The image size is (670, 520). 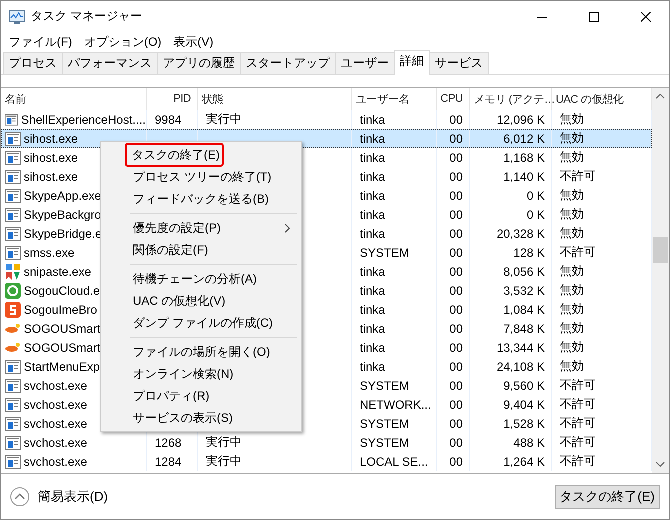 What do you see at coordinates (524, 271) in the screenshot?
I see `table-cell: 8,056 K` at bounding box center [524, 271].